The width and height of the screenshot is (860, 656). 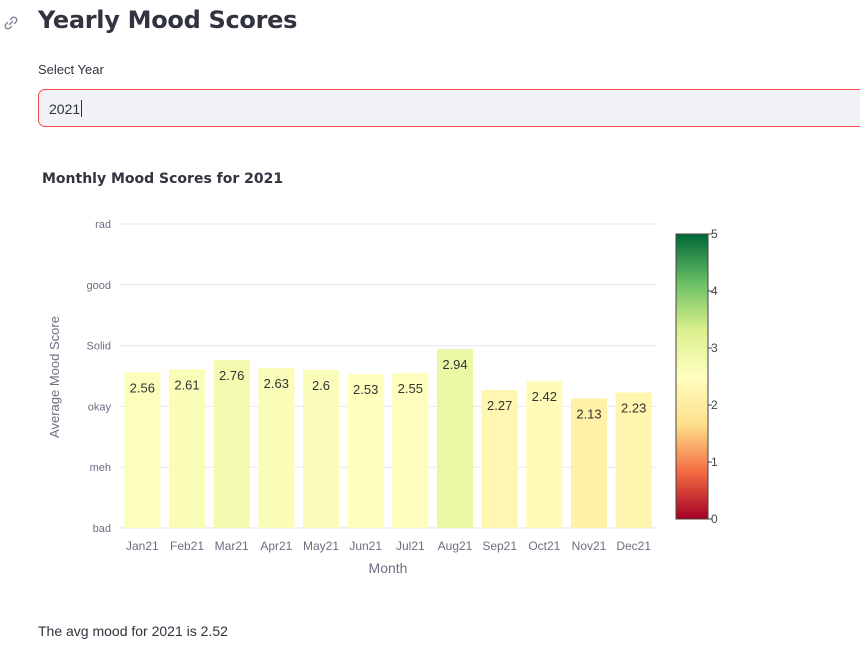 What do you see at coordinates (499, 405) in the screenshot?
I see `data-label: 2.27` at bounding box center [499, 405].